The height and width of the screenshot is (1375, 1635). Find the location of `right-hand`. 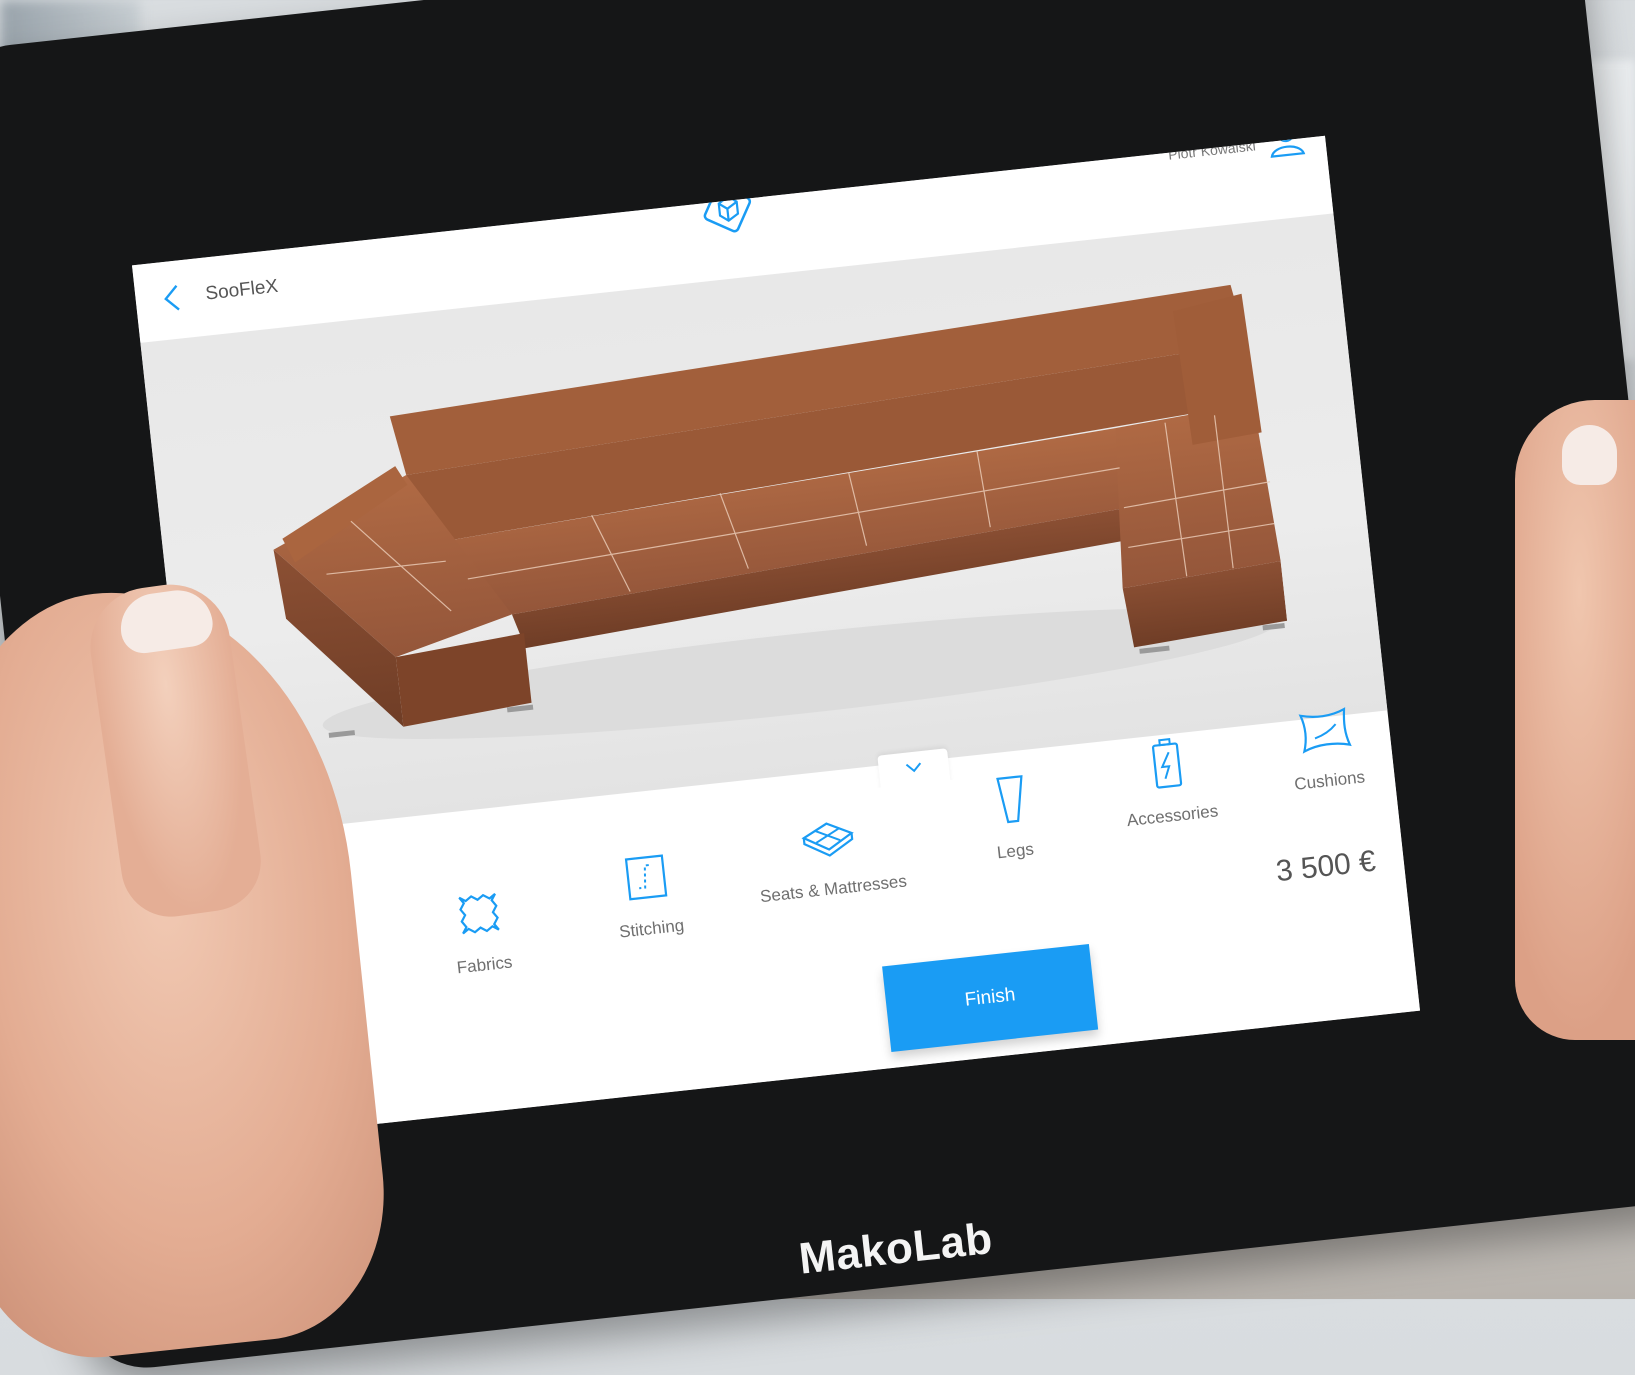

right-hand is located at coordinates (1575, 720).